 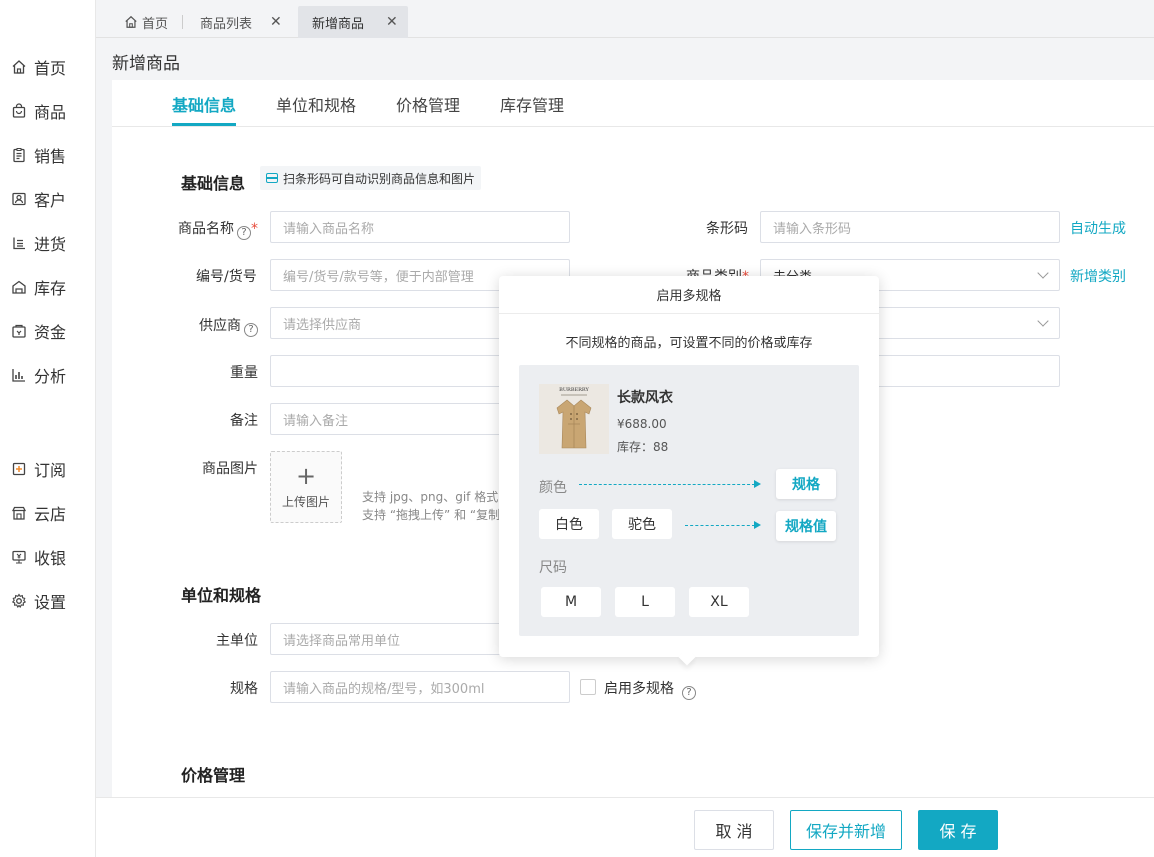 I want to click on product-price: ¥688.00, so click(x=642, y=424).